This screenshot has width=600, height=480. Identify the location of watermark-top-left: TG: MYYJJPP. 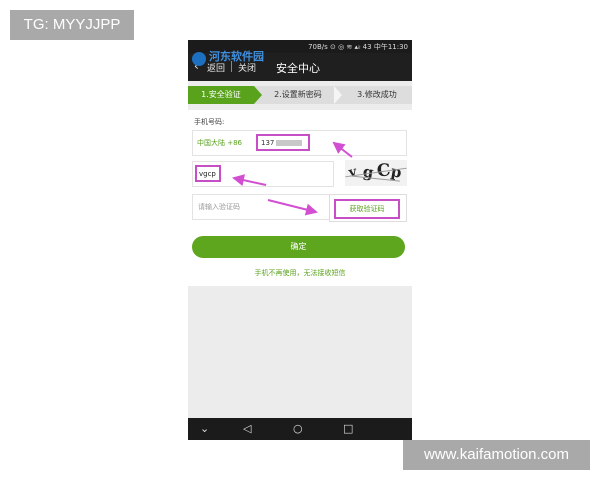
(72, 25).